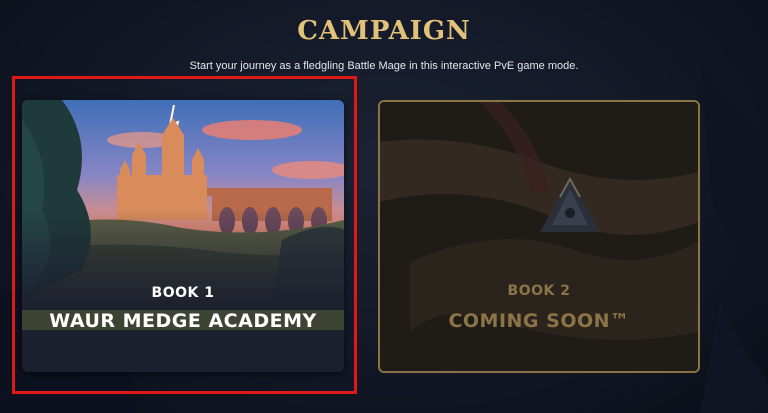 The image size is (768, 413). Describe the element at coordinates (183, 321) in the screenshot. I see `book-1-title: WAUR MEDGE ACADEMY` at that location.